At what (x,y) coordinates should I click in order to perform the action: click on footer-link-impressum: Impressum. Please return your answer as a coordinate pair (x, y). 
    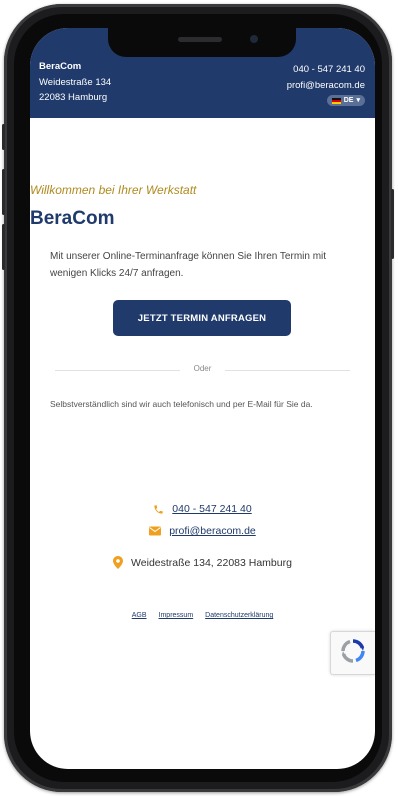
    Looking at the image, I should click on (176, 615).